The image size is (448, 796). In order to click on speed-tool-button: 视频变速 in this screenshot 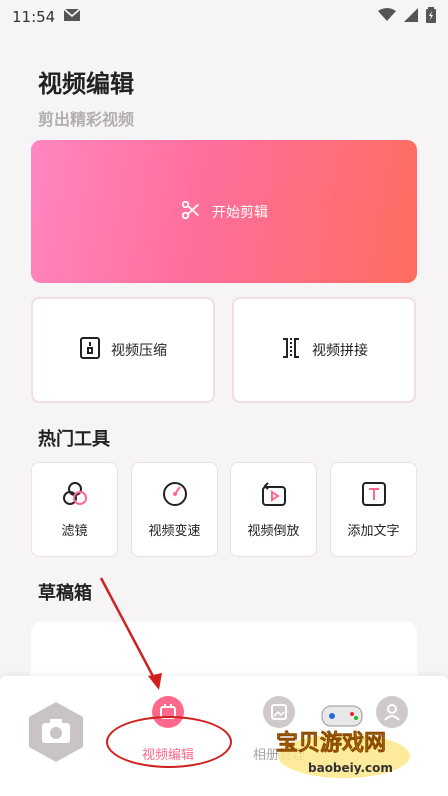, I will do `click(174, 509)`.